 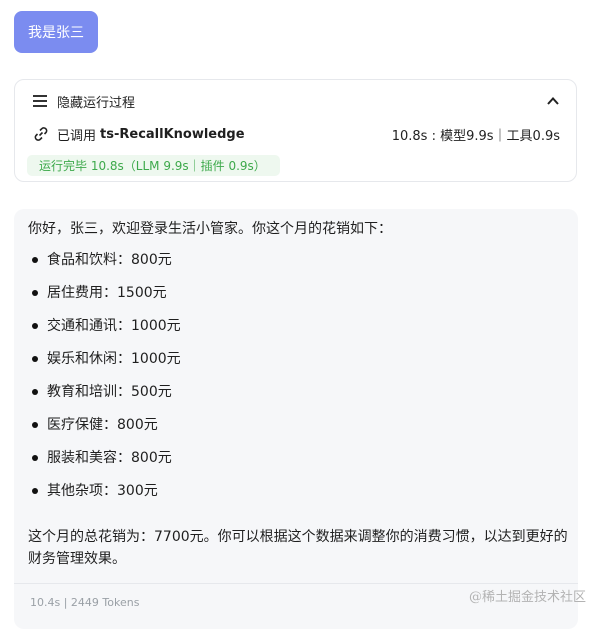 I want to click on run-process-toggle: 隐藏运行过程, so click(x=296, y=101).